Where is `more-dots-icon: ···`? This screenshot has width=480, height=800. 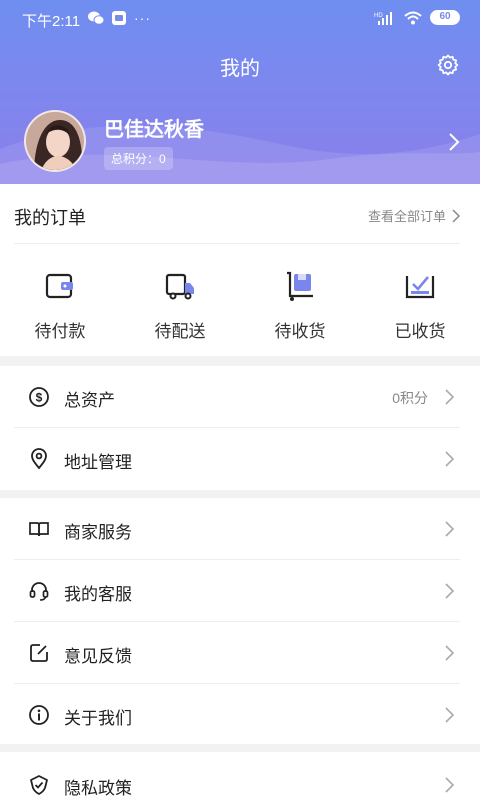 more-dots-icon: ··· is located at coordinates (142, 18).